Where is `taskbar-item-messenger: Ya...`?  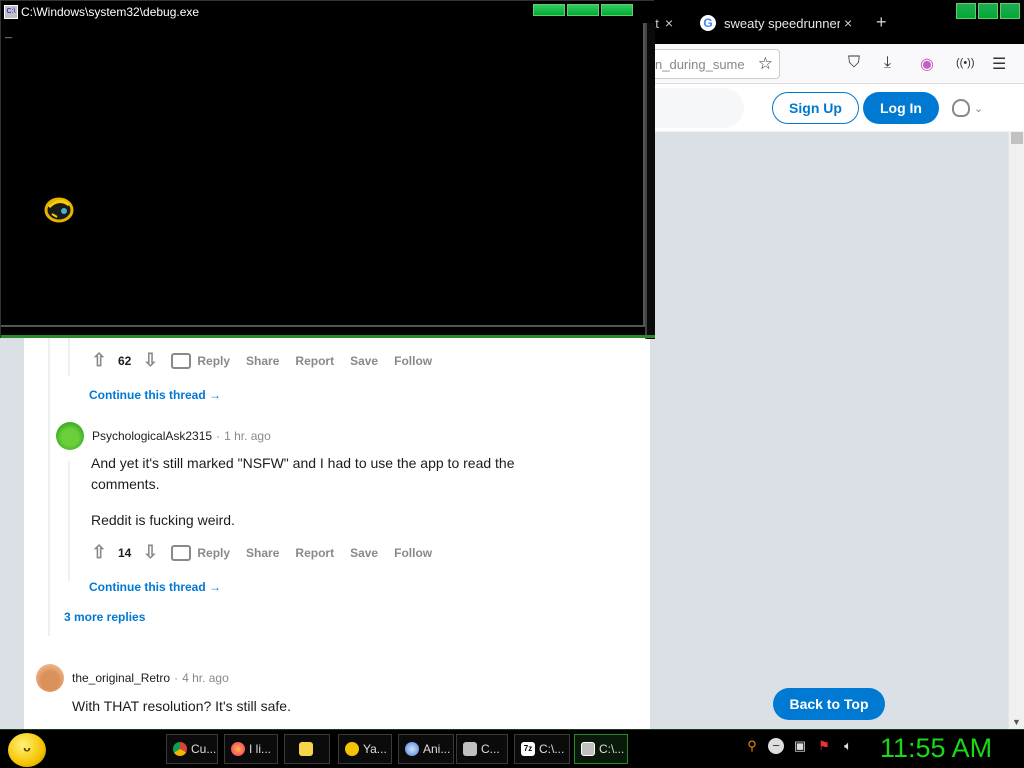
taskbar-item-messenger: Ya... is located at coordinates (365, 749).